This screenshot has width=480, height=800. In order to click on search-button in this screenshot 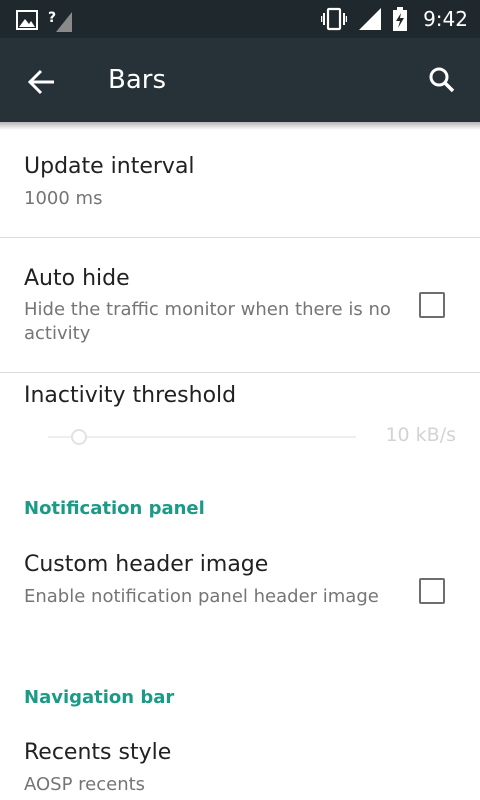, I will do `click(442, 80)`.